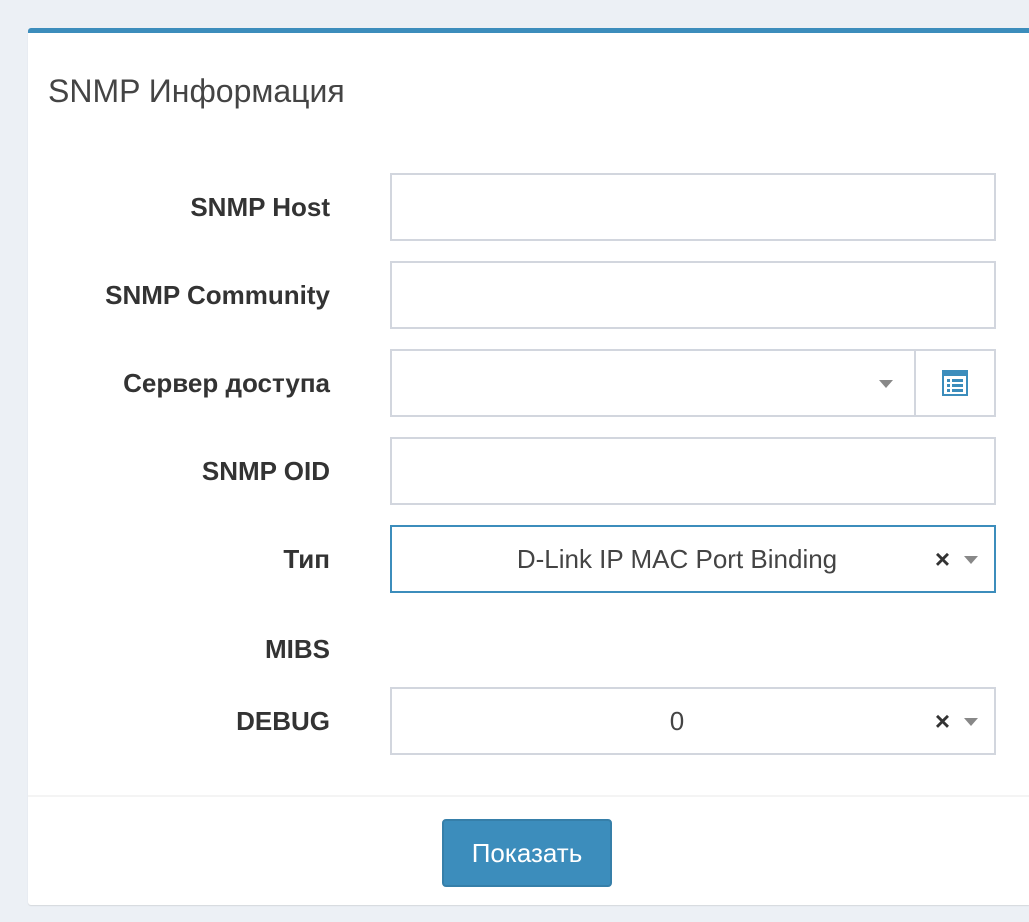 The width and height of the screenshot is (1029, 922). What do you see at coordinates (693, 471) in the screenshot?
I see `snmp-oid-input` at bounding box center [693, 471].